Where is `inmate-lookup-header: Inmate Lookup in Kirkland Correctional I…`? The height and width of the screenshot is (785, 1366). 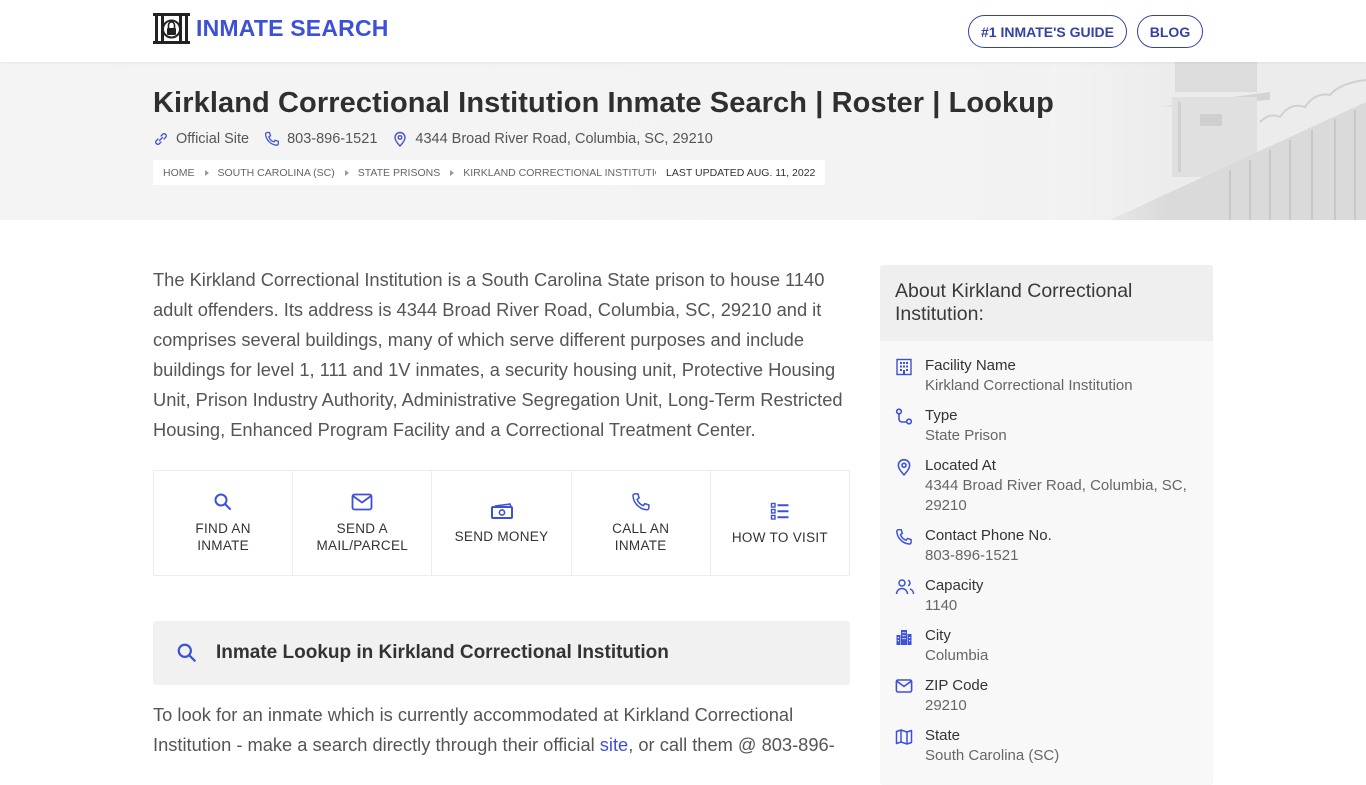 inmate-lookup-header: Inmate Lookup in Kirkland Correctional I… is located at coordinates (501, 653).